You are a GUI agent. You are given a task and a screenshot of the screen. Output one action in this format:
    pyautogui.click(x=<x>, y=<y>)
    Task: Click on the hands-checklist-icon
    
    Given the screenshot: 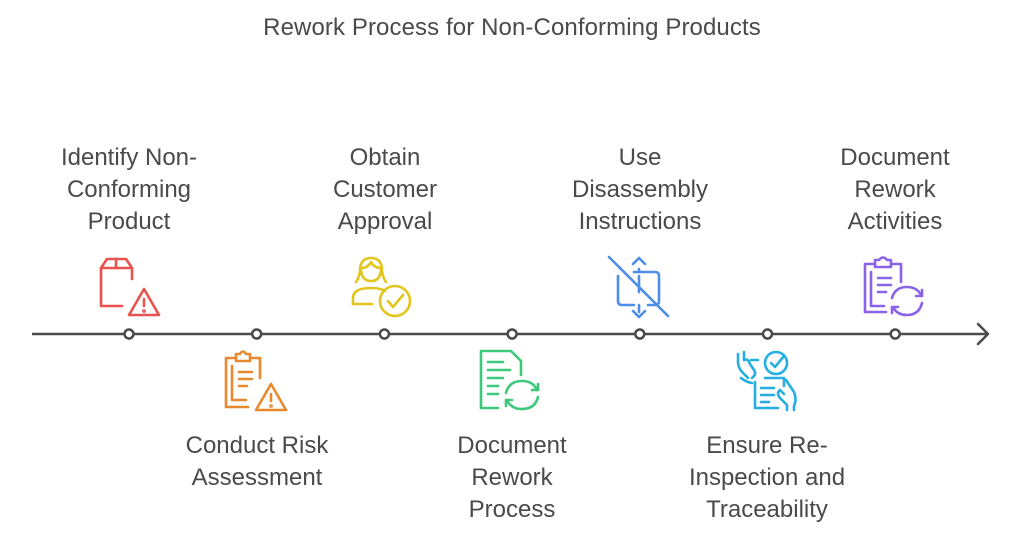 What is the action you would take?
    pyautogui.click(x=767, y=381)
    